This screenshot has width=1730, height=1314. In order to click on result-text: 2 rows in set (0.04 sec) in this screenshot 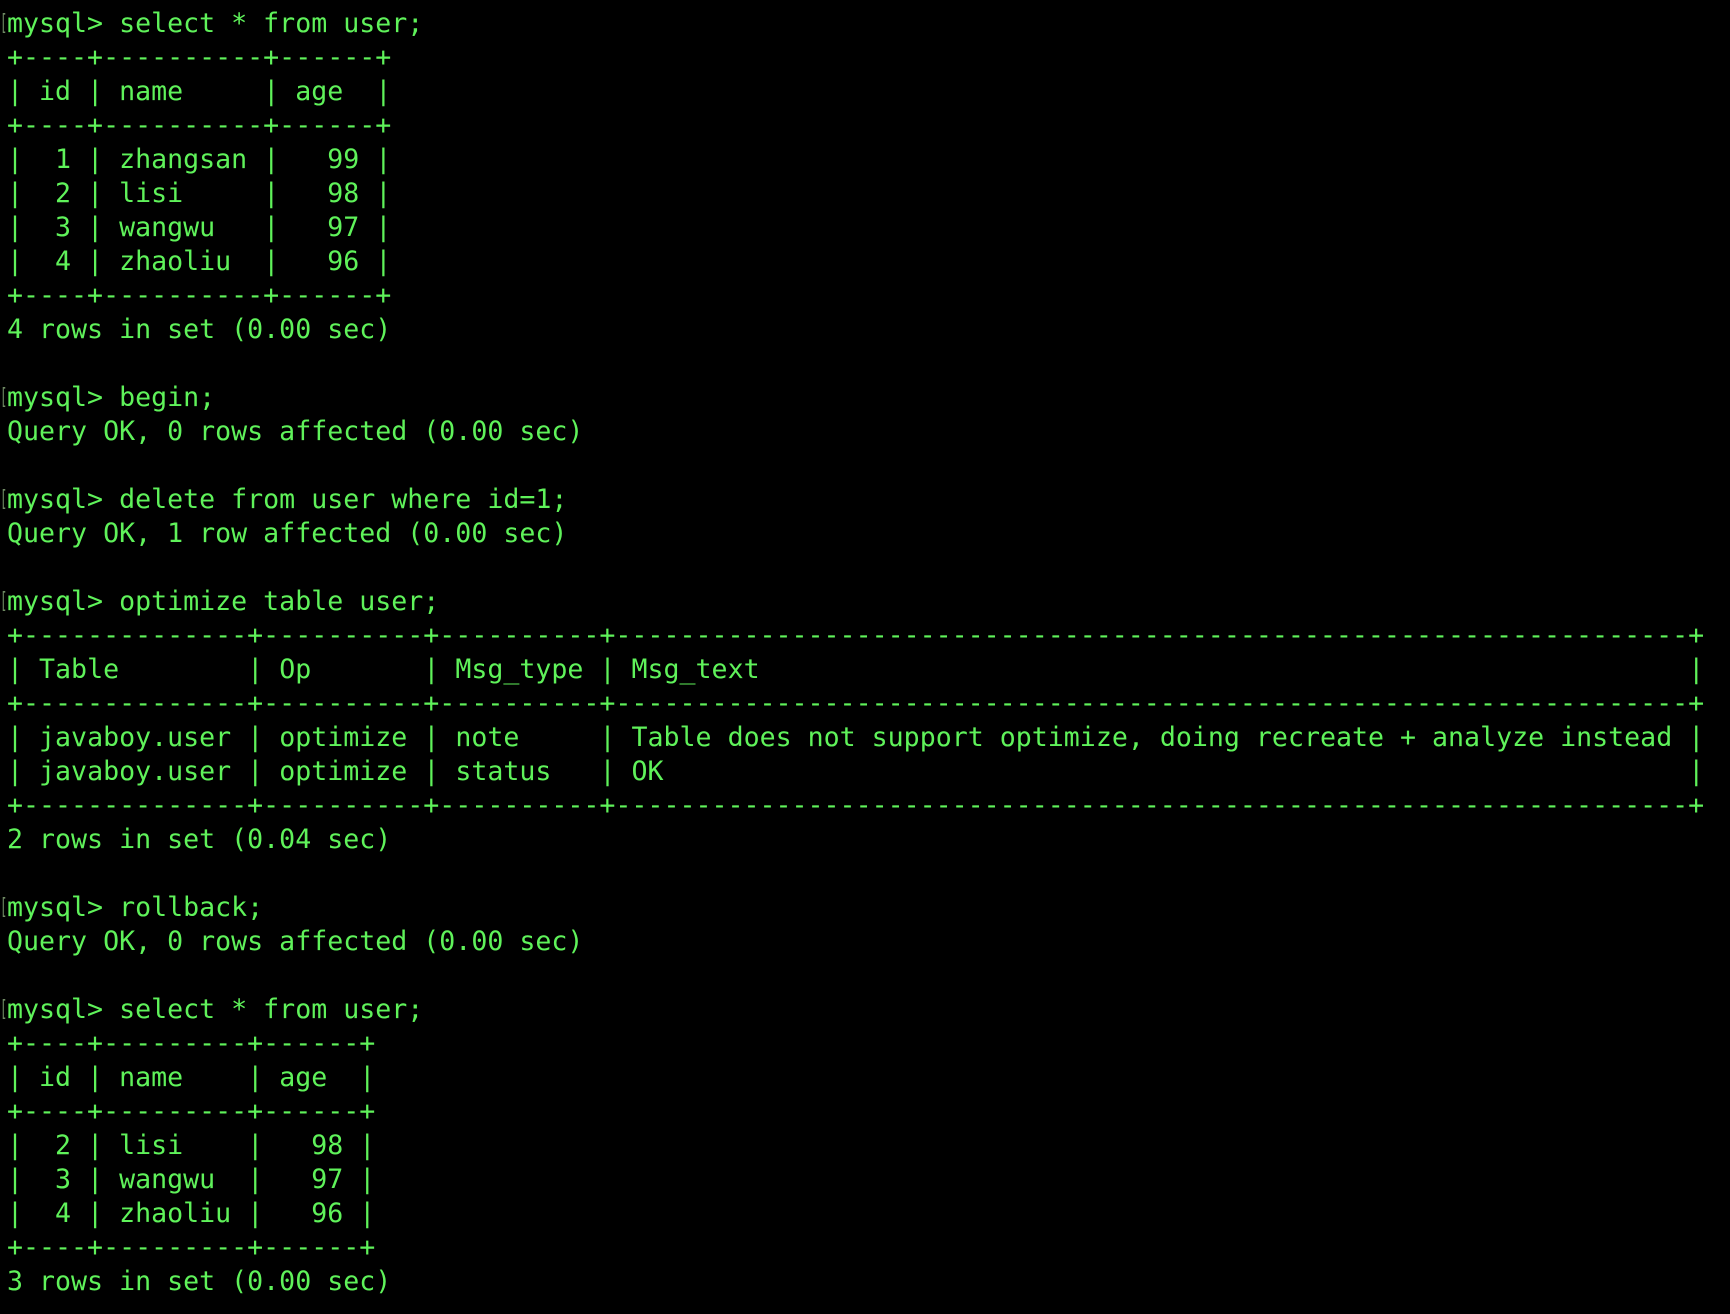, I will do `click(199, 839)`.